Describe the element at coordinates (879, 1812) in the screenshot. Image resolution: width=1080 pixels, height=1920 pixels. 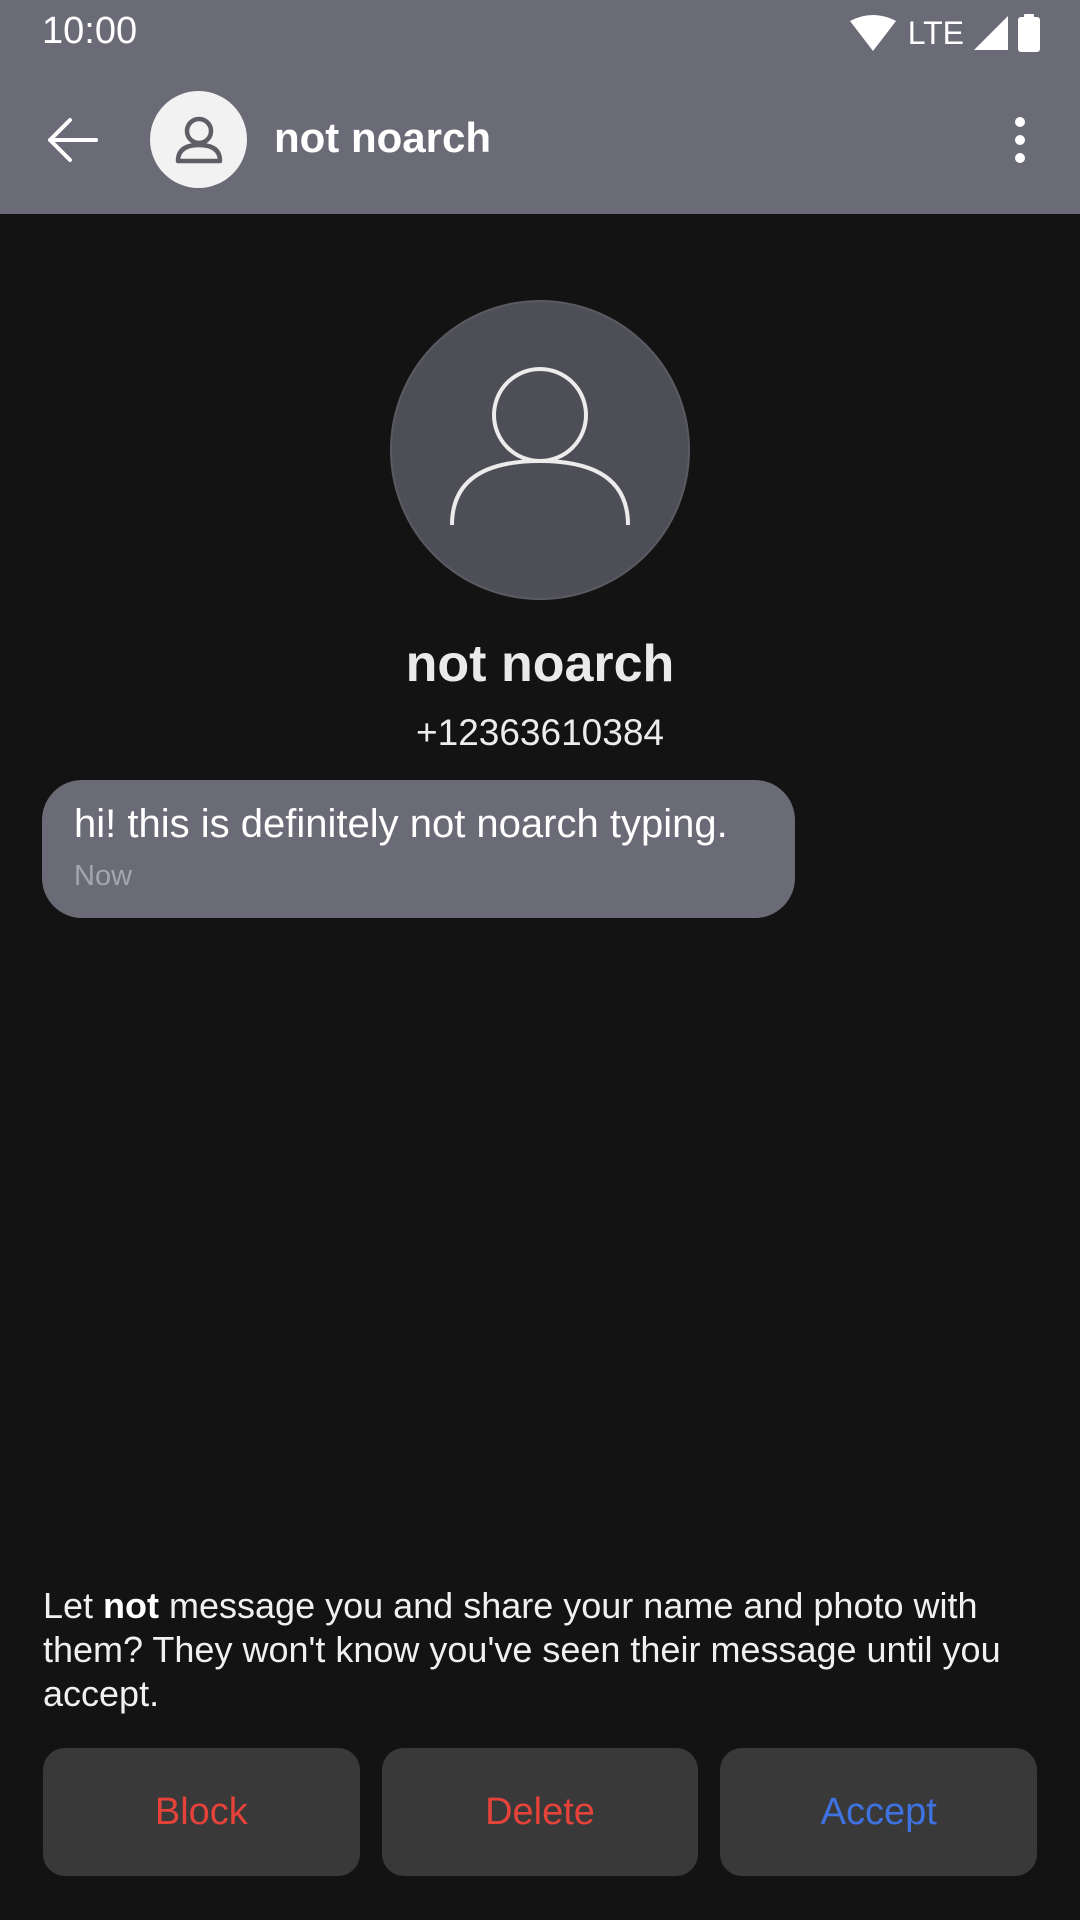
I see `accept-button: Accept` at that location.